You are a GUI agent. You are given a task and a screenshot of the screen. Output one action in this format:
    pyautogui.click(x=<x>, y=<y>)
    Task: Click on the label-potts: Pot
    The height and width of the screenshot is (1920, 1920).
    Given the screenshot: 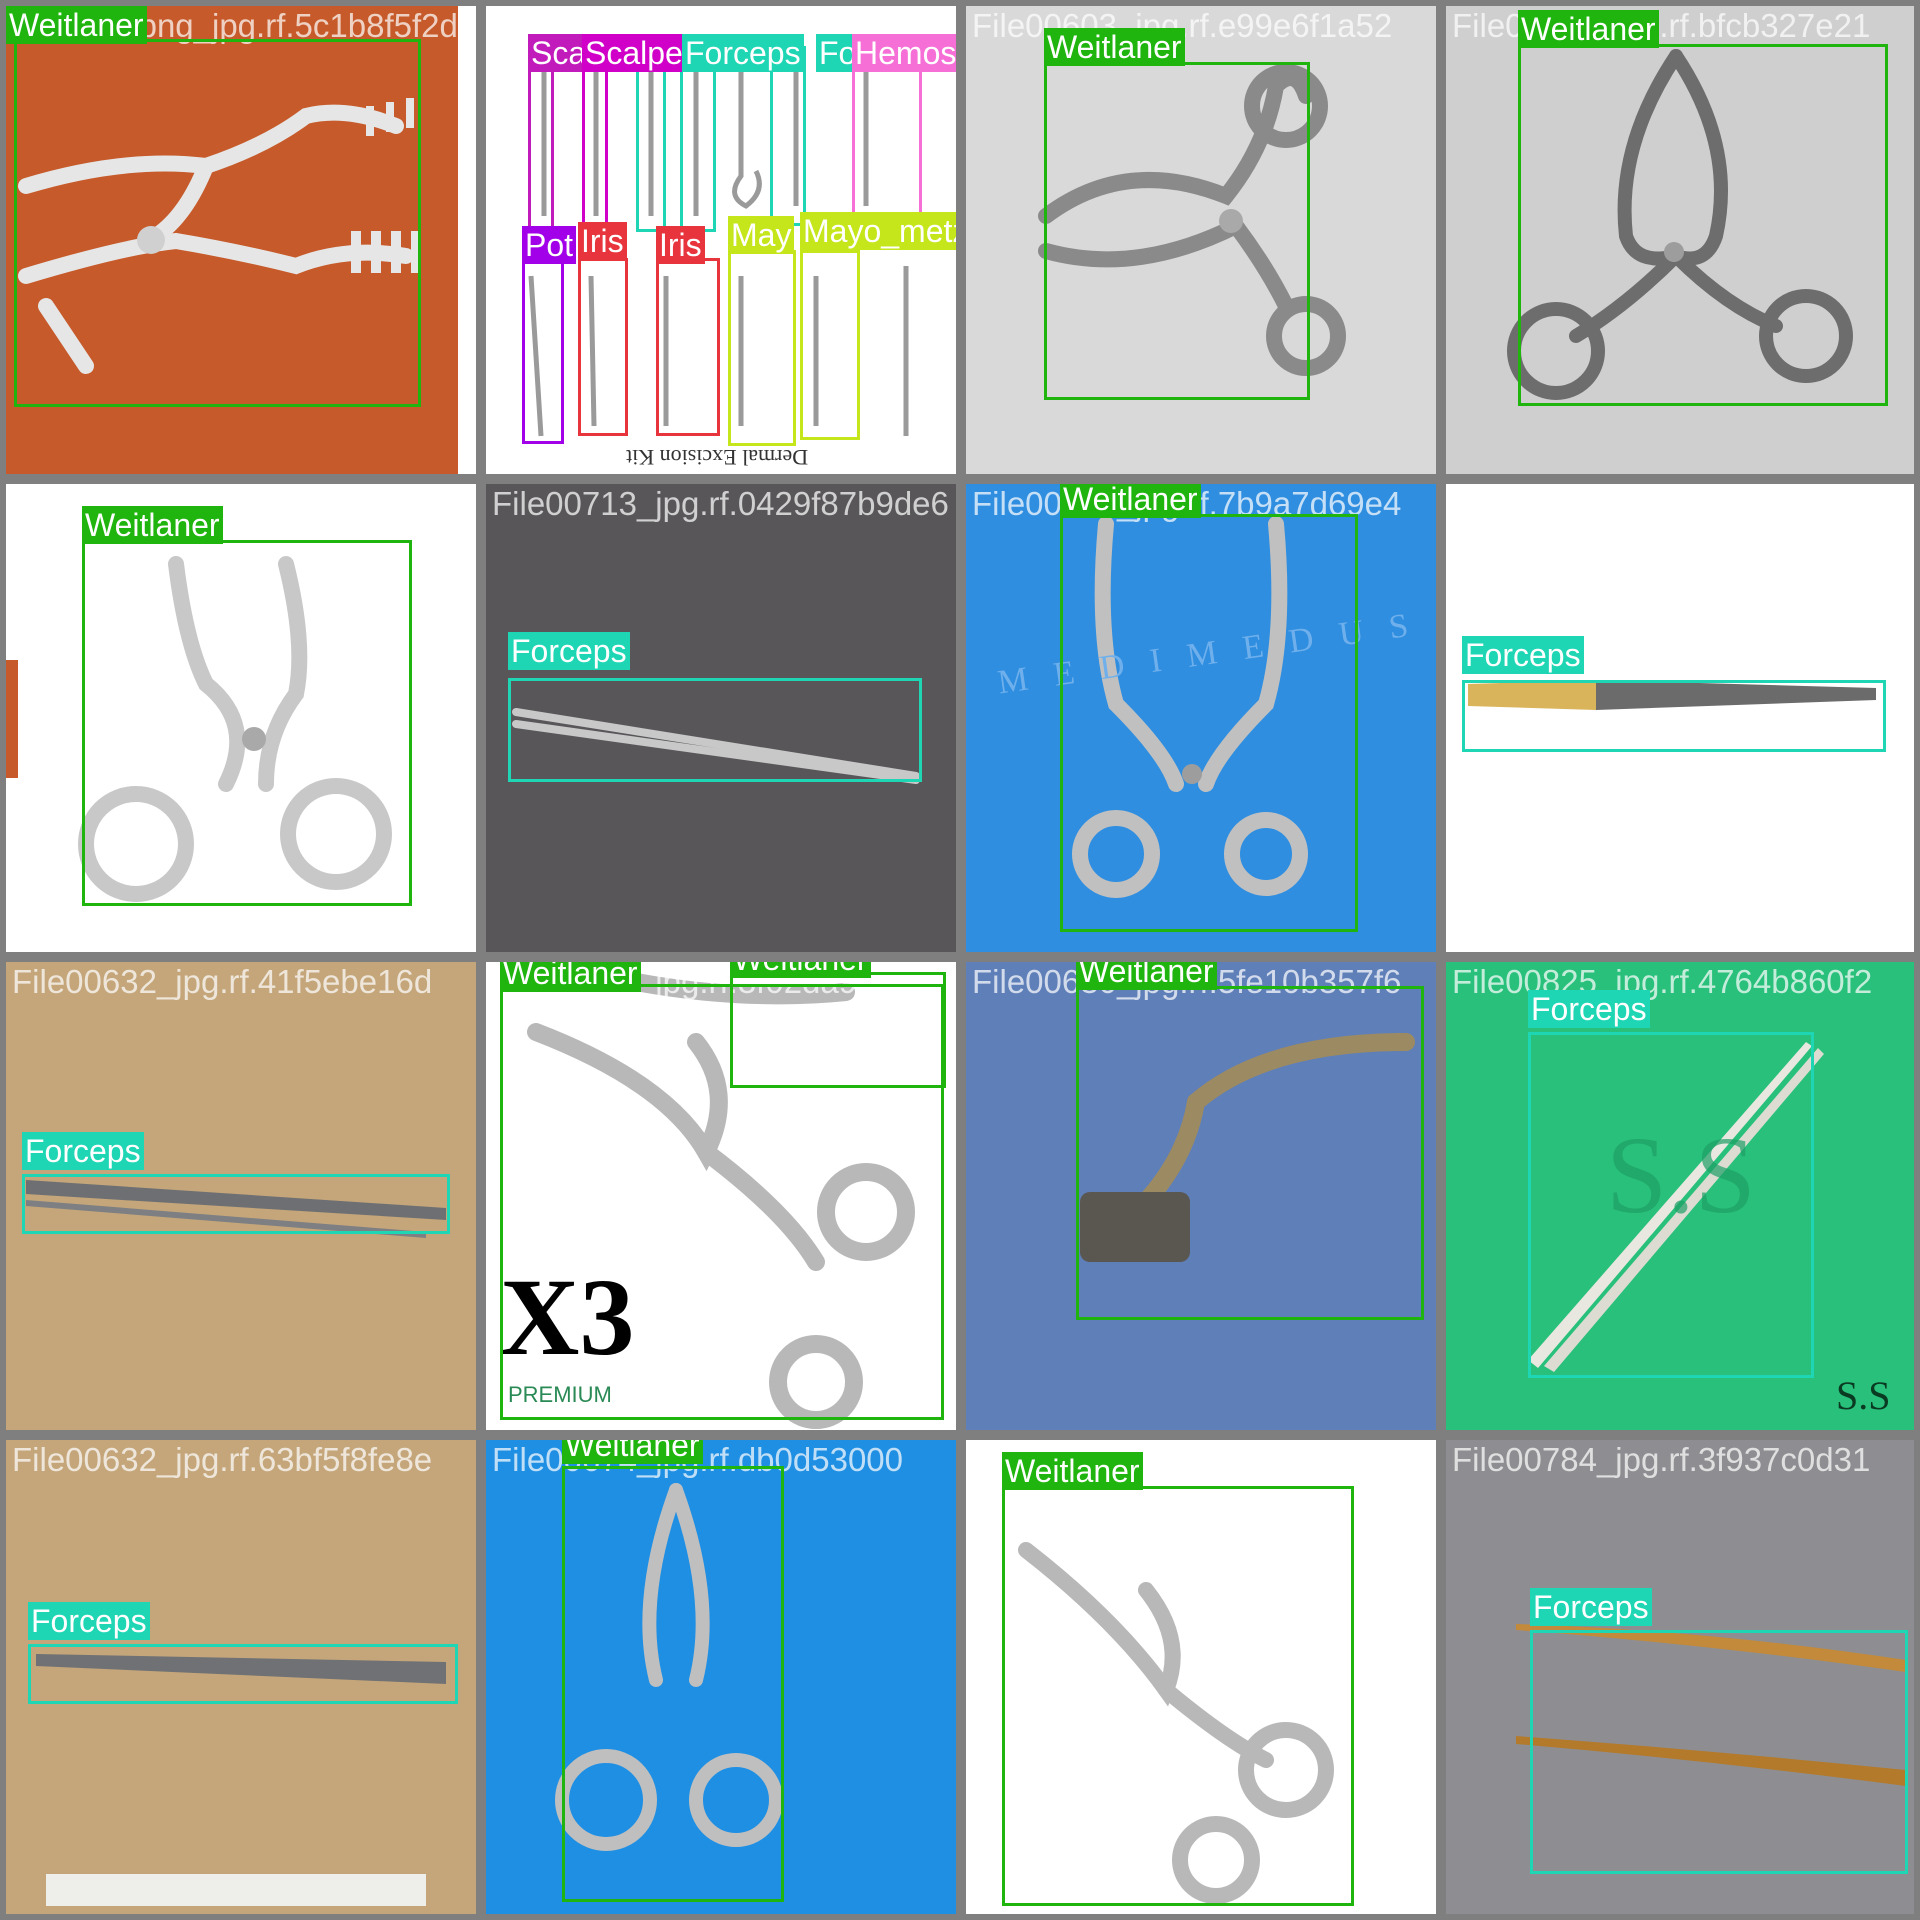 What is the action you would take?
    pyautogui.click(x=549, y=245)
    